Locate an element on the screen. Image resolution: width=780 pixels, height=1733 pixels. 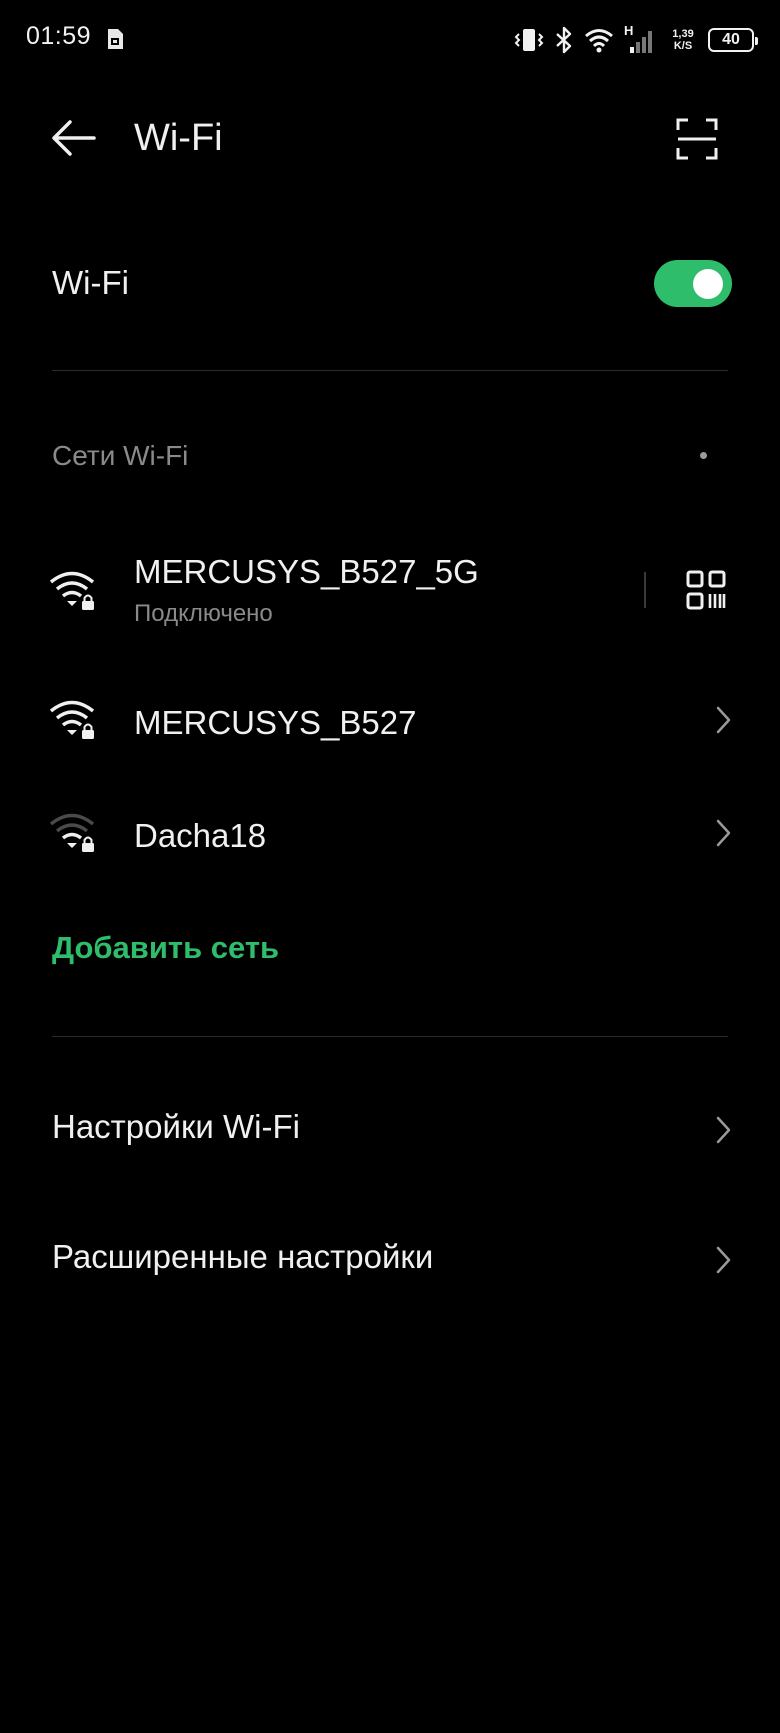
status-bar: 01:59 H 1,39 K/S 40 is located at coordinates (390, 40).